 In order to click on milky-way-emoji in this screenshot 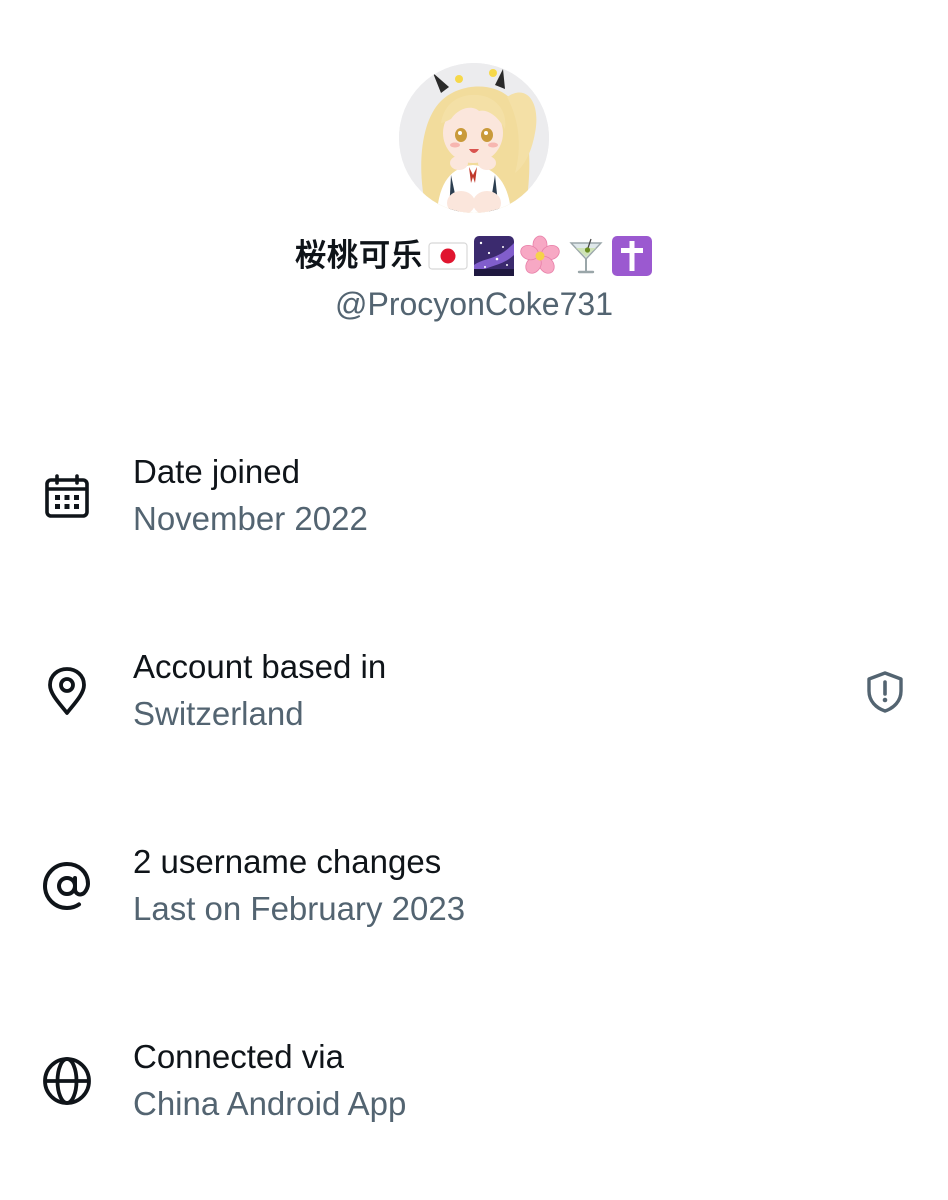, I will do `click(494, 256)`.